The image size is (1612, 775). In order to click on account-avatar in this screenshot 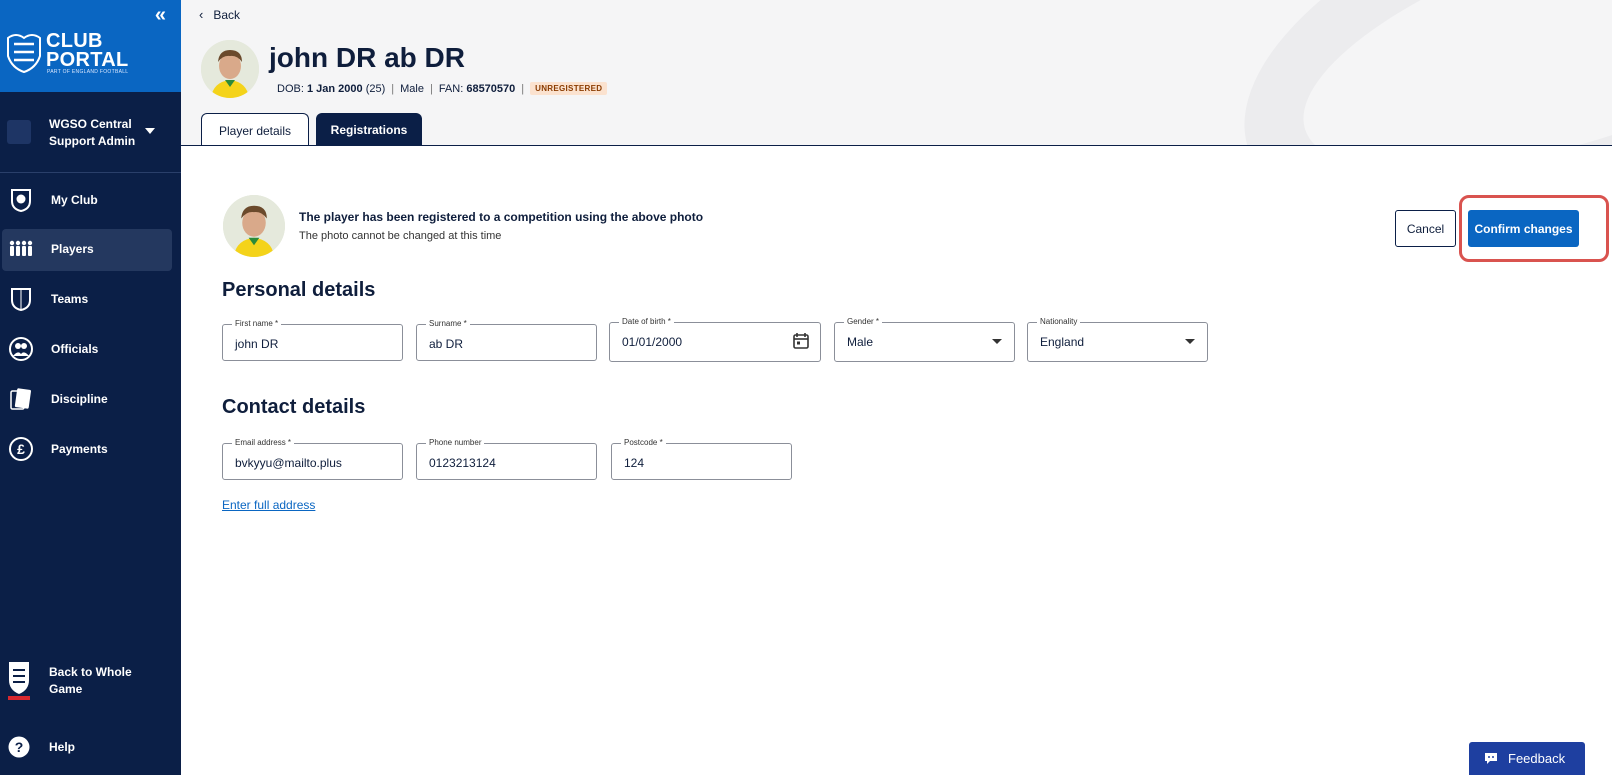, I will do `click(19, 132)`.